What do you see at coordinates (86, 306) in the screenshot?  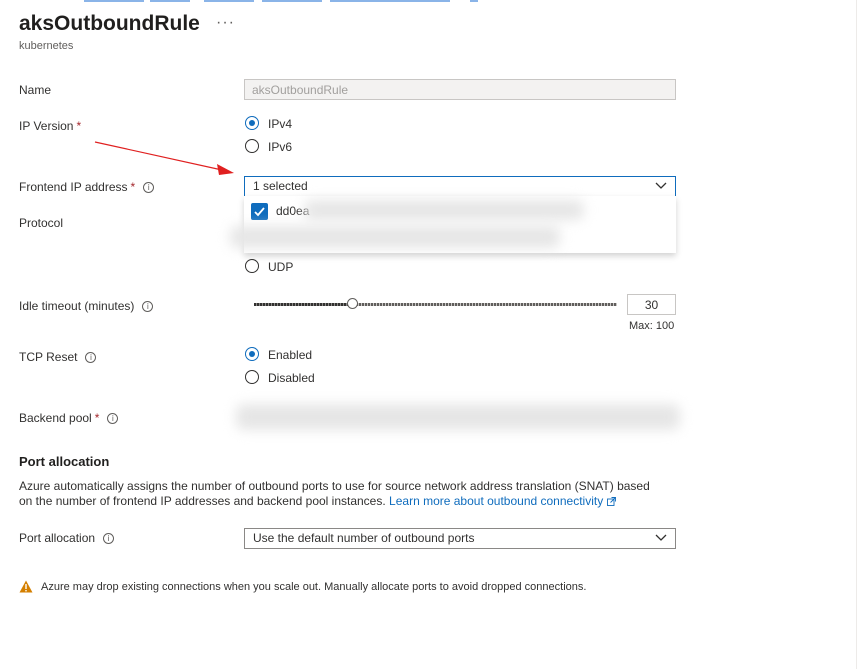 I see `idle-timeout-label: Idle timeout (minutes) i` at bounding box center [86, 306].